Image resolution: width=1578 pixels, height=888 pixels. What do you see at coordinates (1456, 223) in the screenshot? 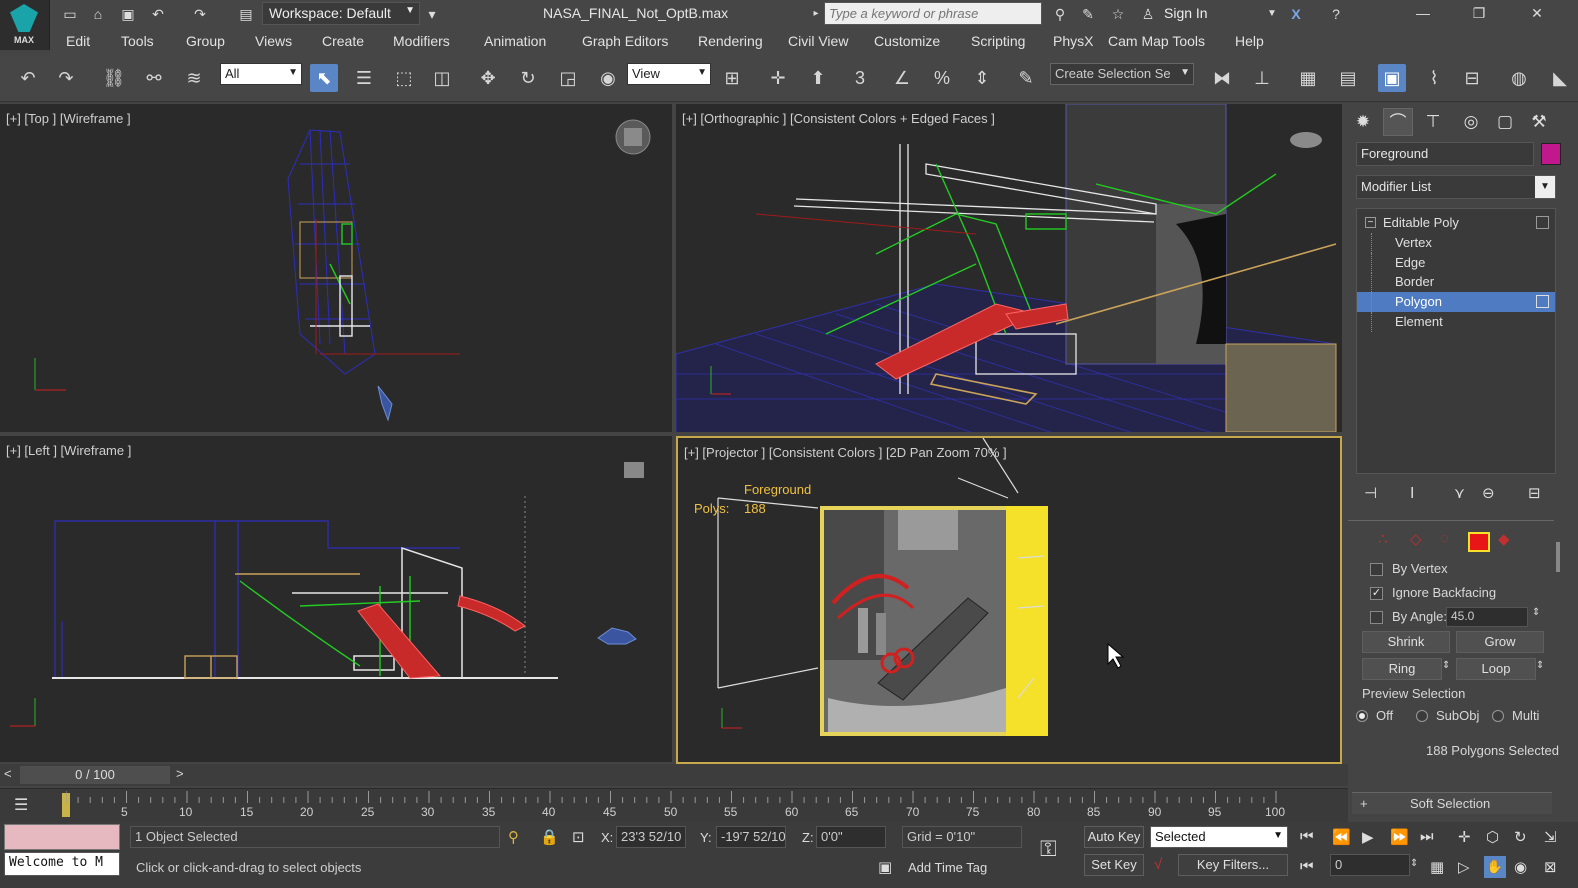
I see `stack-item-editable-poly: − Editable Poly` at bounding box center [1456, 223].